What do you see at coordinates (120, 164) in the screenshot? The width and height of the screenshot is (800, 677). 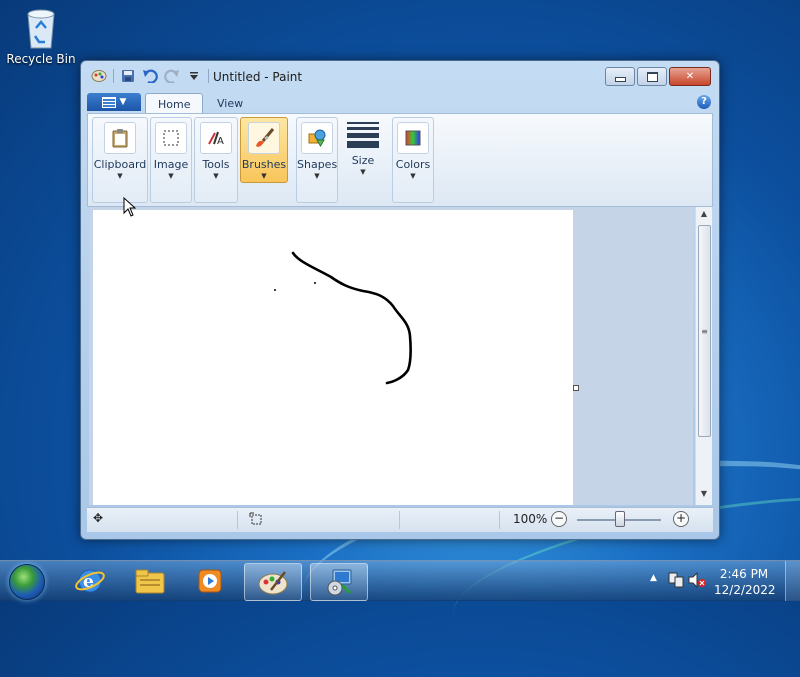 I see `clipboard-label: Clipboard` at bounding box center [120, 164].